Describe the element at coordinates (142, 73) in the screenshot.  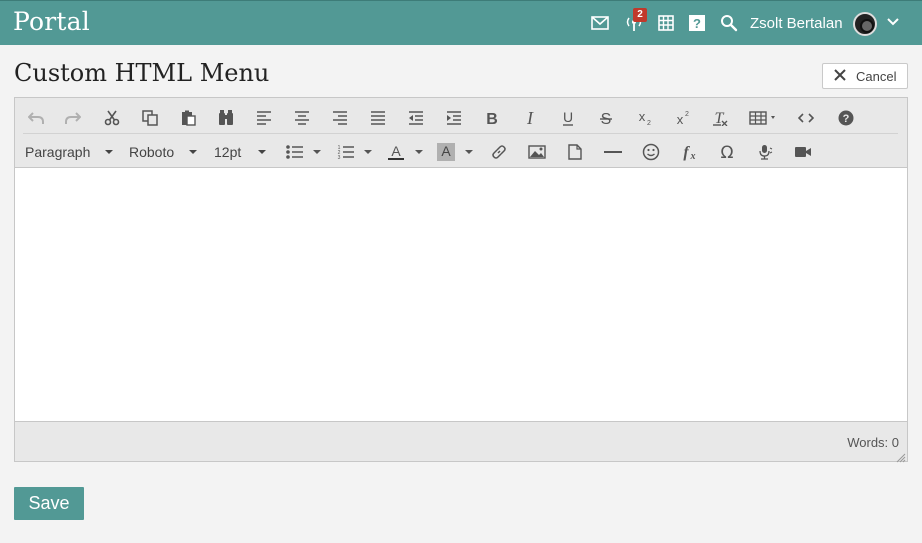
I see `page-title: Custom HTML Menu` at that location.